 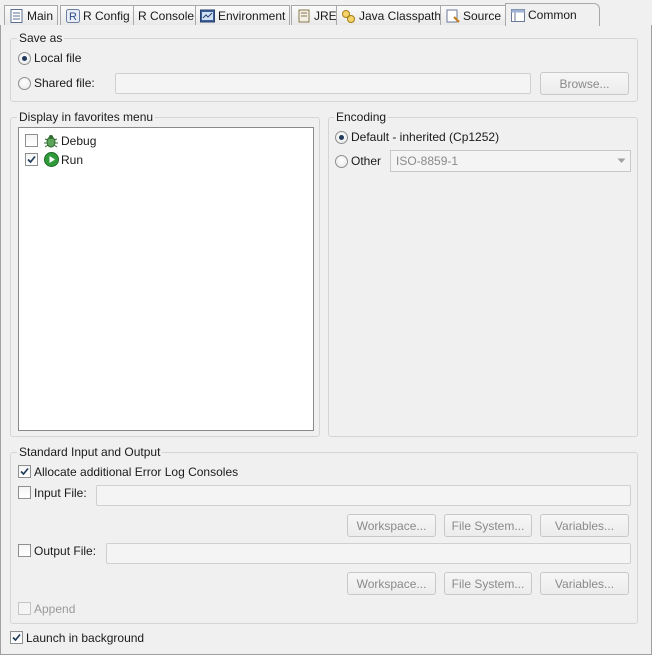 What do you see at coordinates (86, 117) in the screenshot?
I see `favorites-title: Display in favorites menu` at bounding box center [86, 117].